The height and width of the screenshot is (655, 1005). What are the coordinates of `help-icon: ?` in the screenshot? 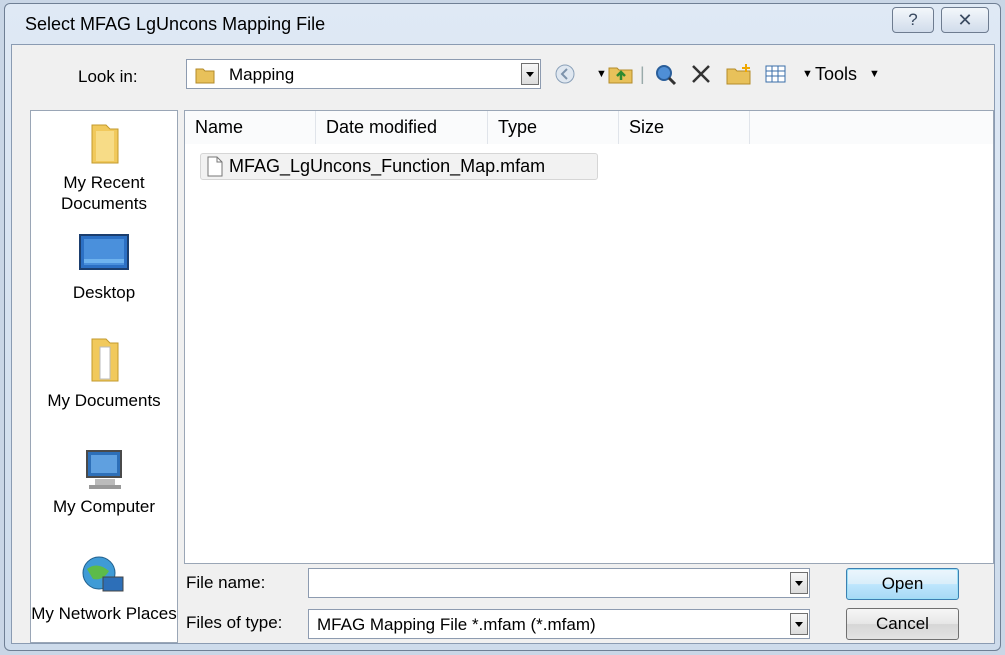 It's located at (913, 19).